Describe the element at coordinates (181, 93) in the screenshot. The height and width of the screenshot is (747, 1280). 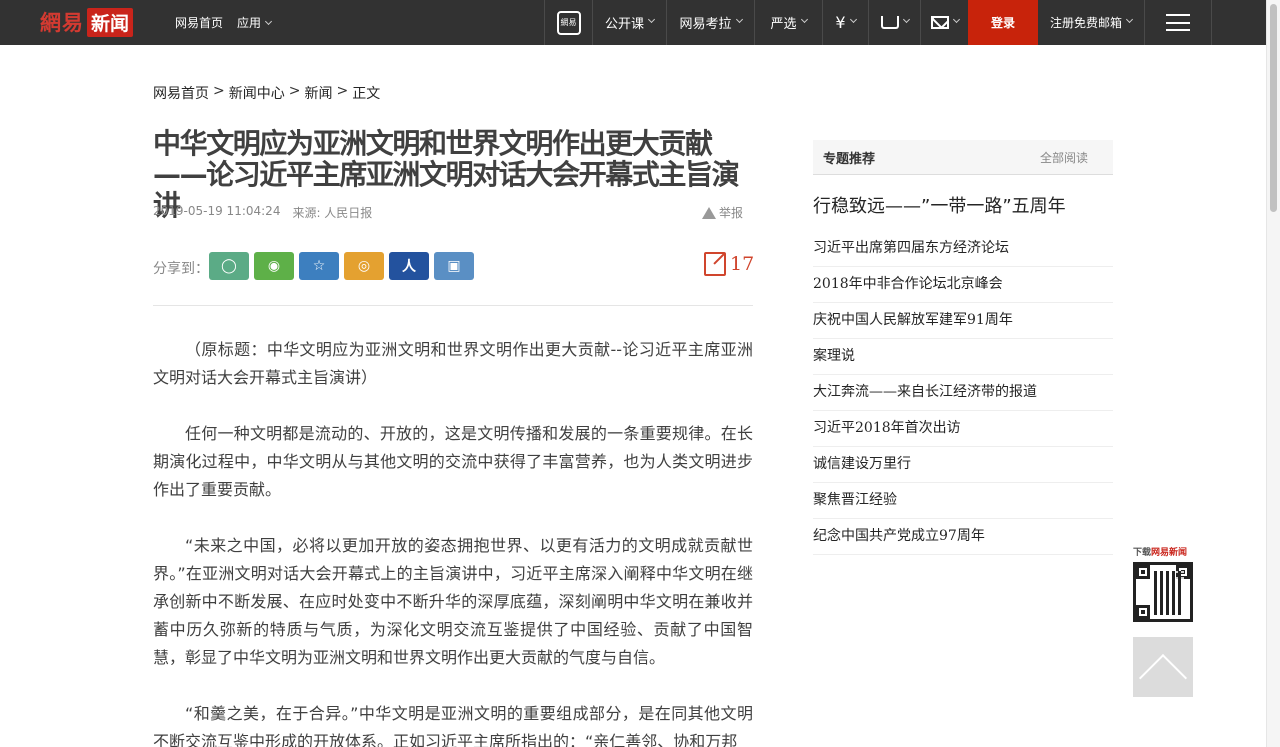
I see `breadcrumb-home: 网易首页` at that location.